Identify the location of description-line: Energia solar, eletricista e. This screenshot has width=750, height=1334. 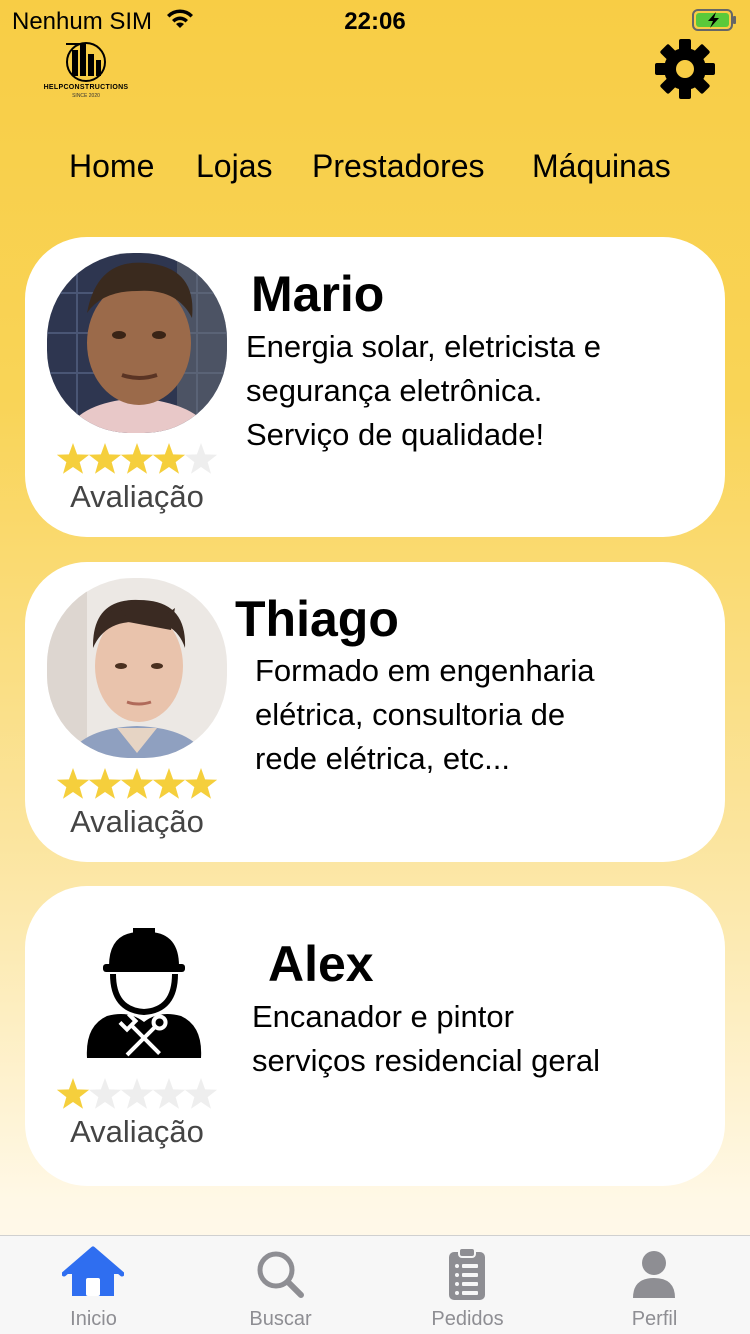
(423, 346).